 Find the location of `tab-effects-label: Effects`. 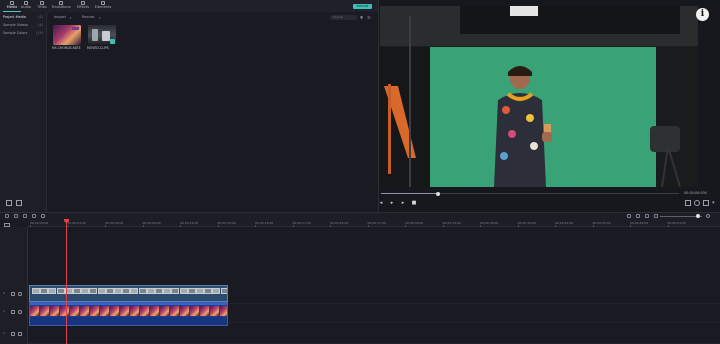

tab-effects-label: Effects is located at coordinates (83, 7).